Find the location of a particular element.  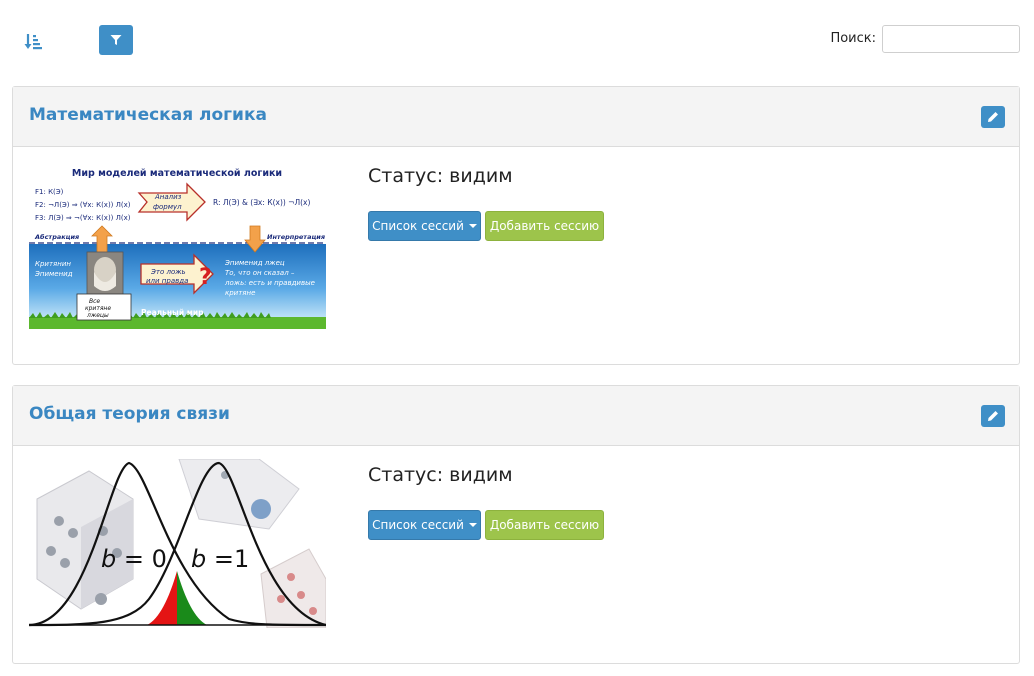

search-label: Поиск: is located at coordinates (853, 38).